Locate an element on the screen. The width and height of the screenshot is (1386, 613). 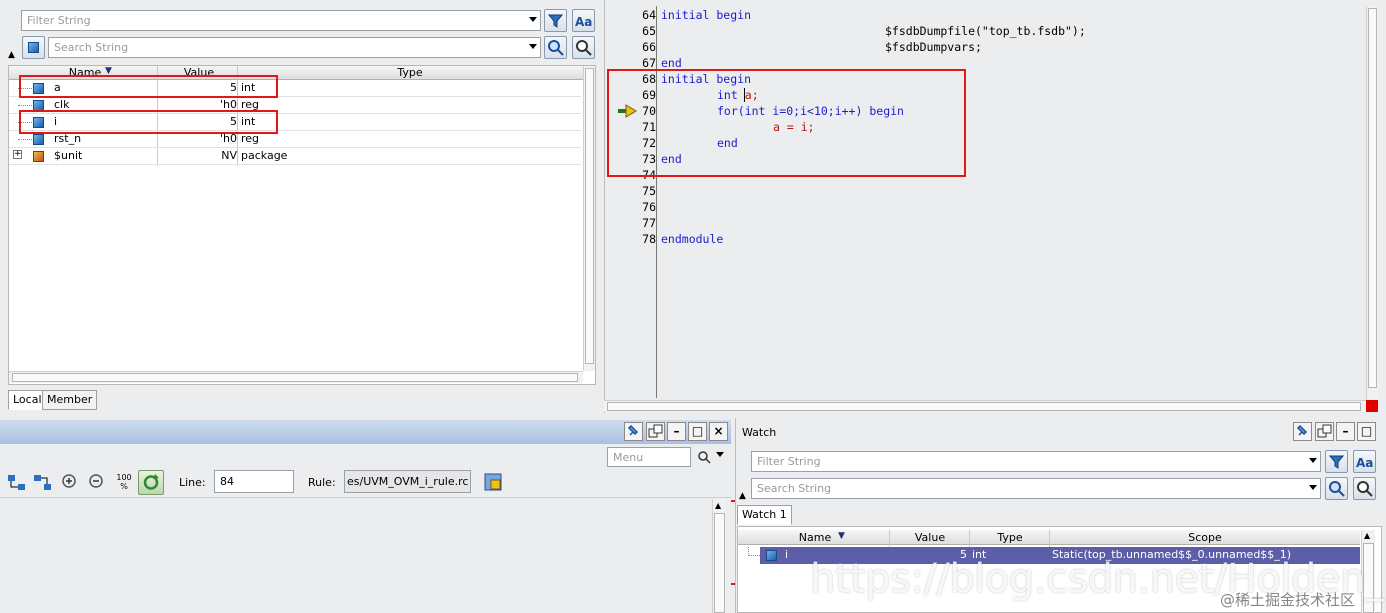
expand-icon: + is located at coordinates (17, 154).